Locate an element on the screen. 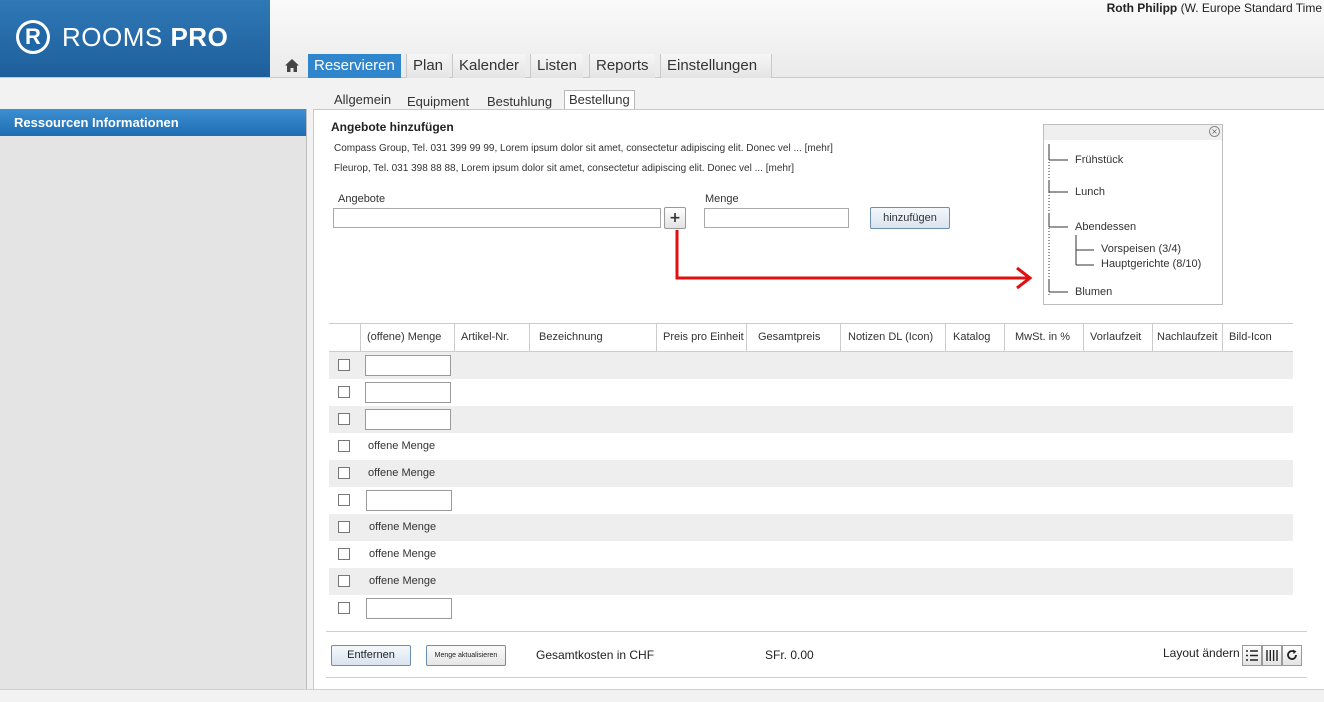  user-info: Roth Philipp (W. Europe Standard Time is located at coordinates (1214, 8).